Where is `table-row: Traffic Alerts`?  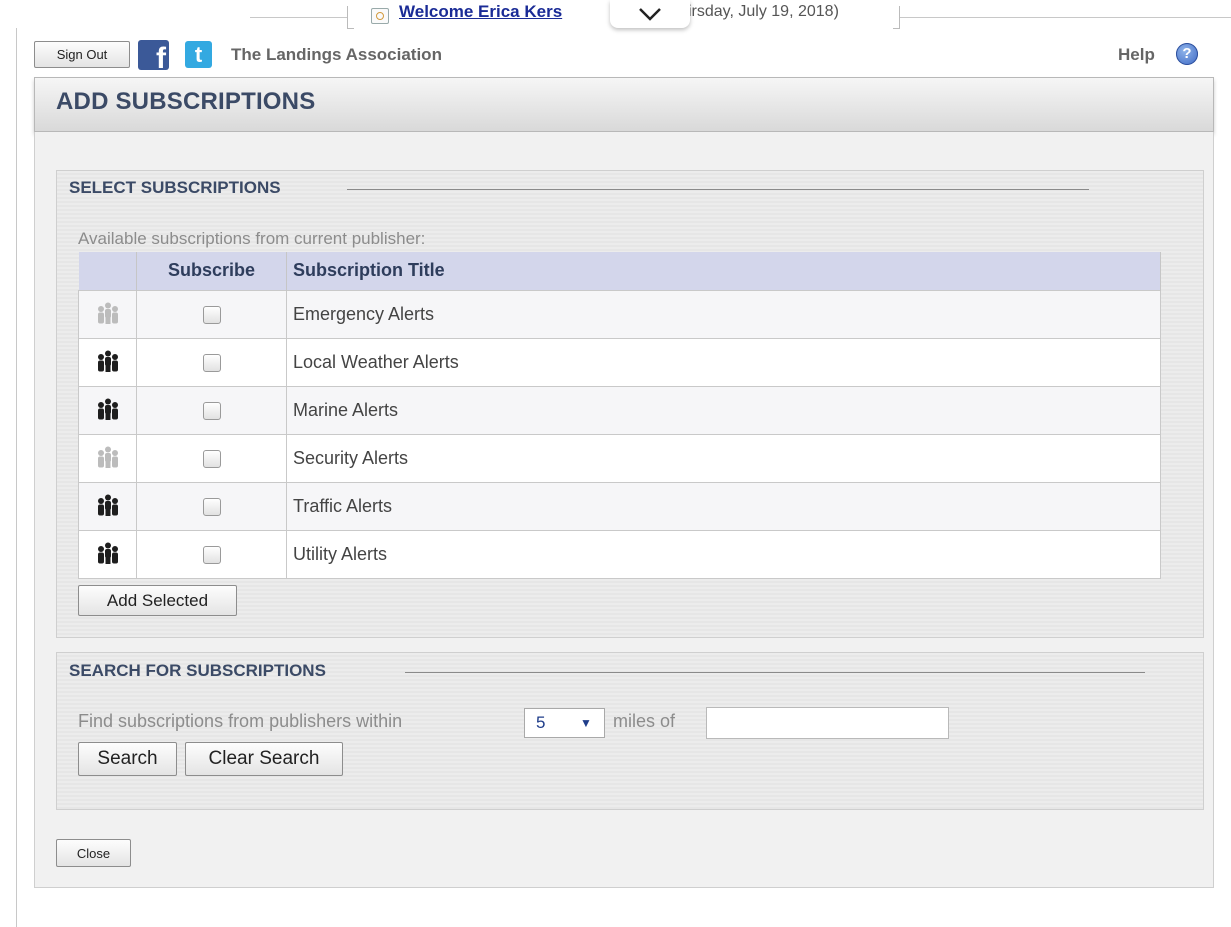 table-row: Traffic Alerts is located at coordinates (619, 506).